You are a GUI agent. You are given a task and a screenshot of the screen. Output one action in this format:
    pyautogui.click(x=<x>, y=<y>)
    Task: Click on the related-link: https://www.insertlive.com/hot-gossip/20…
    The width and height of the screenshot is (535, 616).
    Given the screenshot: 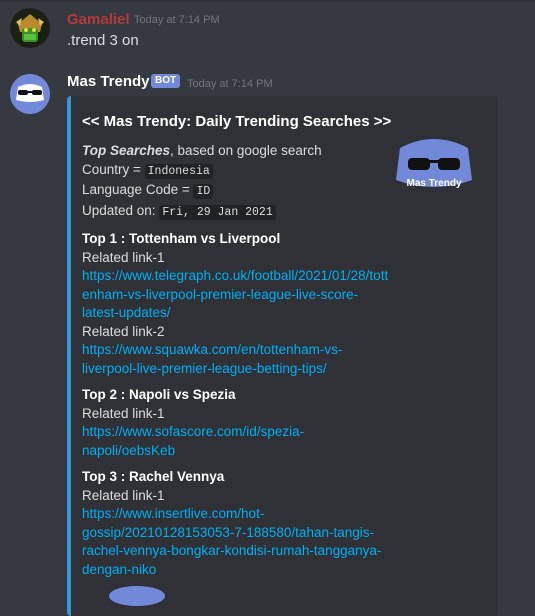 What is the action you would take?
    pyautogui.click(x=237, y=542)
    